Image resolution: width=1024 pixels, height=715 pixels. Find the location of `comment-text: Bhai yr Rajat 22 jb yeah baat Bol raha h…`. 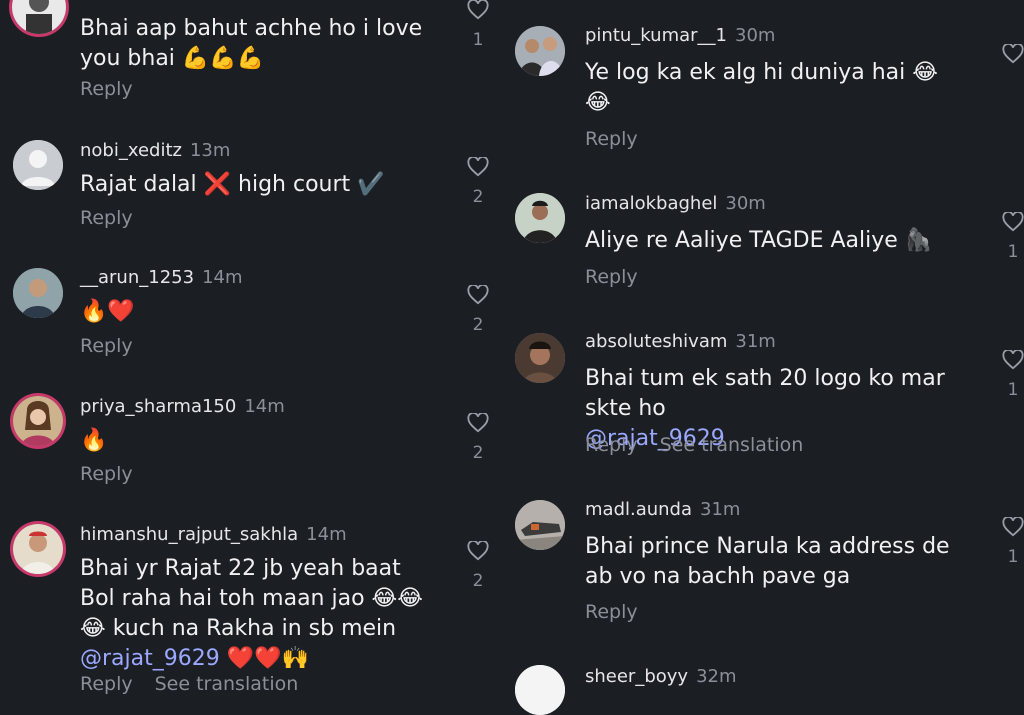

comment-text: Bhai yr Rajat 22 jb yeah baat Bol raha h… is located at coordinates (251, 613).